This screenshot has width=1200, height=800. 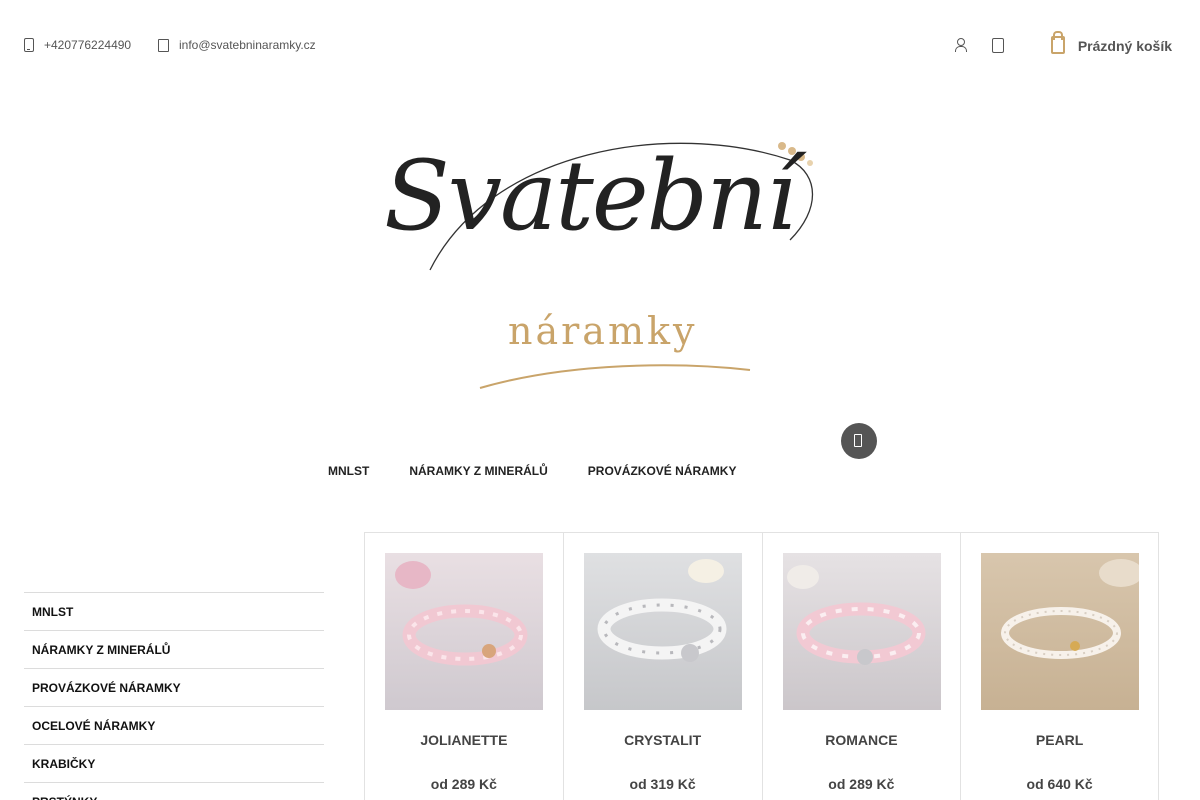 I want to click on site-logo: Svatební náramky, so click(x=600, y=265).